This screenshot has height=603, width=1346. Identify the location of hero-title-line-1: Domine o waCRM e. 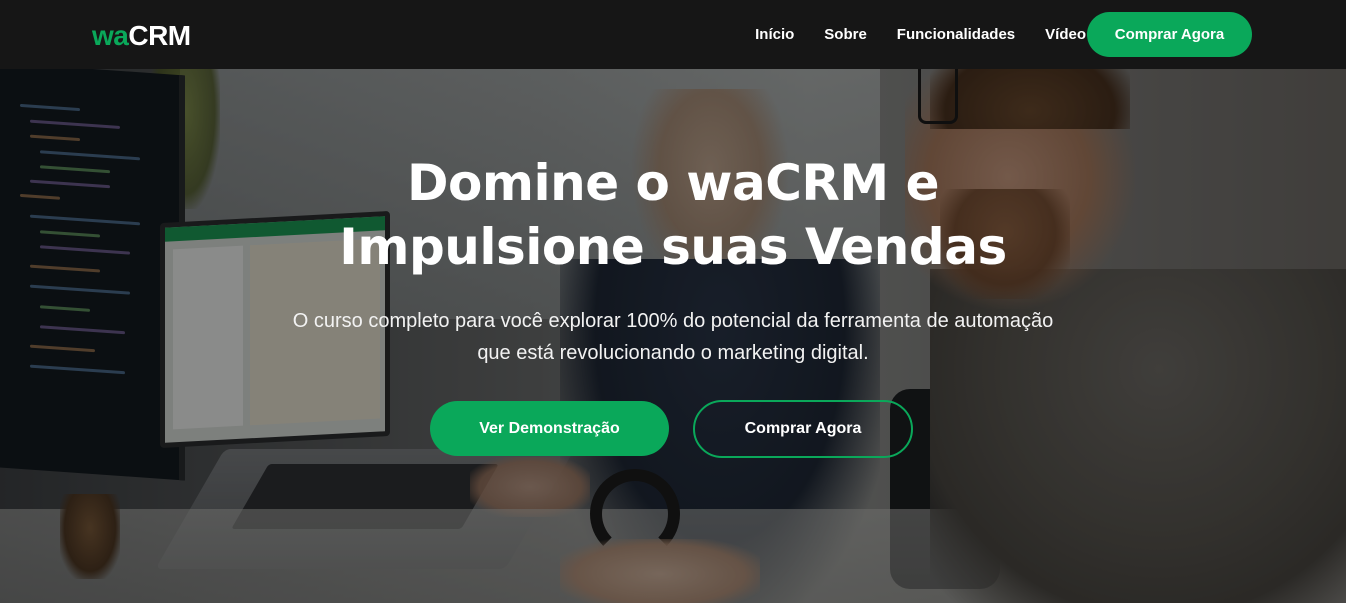
(673, 183).